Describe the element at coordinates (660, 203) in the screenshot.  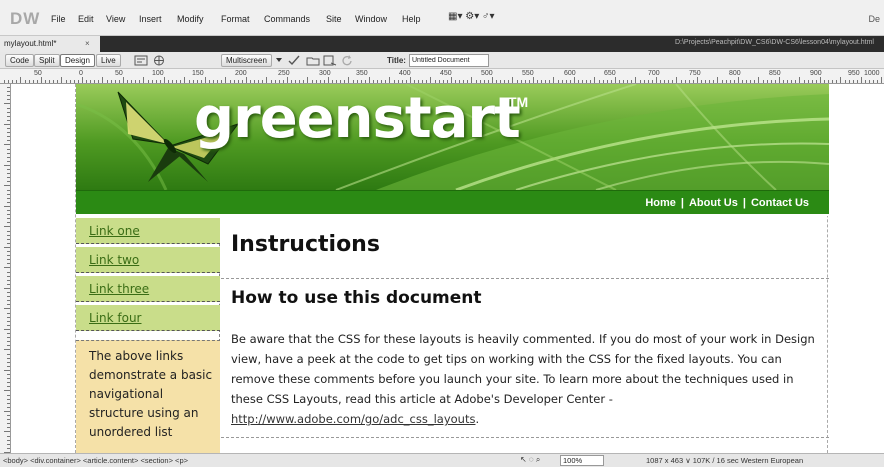
I see `nav-link-home: Home` at that location.